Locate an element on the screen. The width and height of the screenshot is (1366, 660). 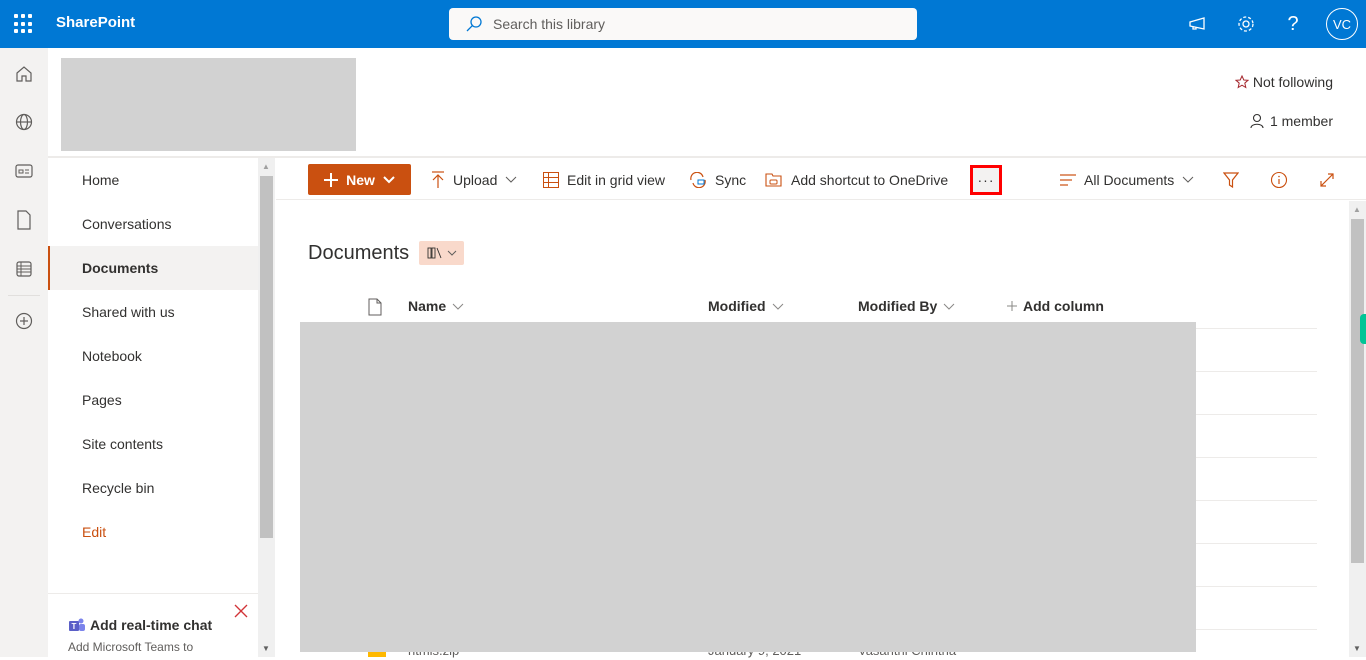
add-column-button: Add column is located at coordinates (1055, 306).